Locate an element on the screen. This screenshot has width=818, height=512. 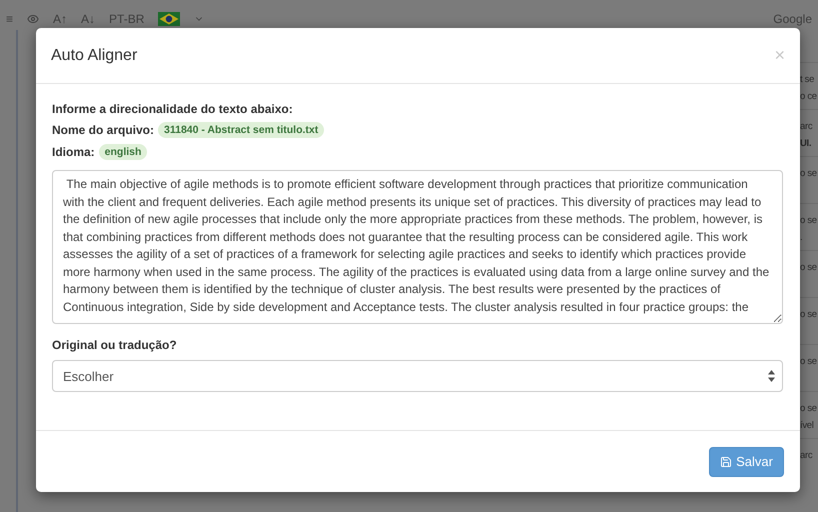
row-text: ível is located at coordinates (807, 426).